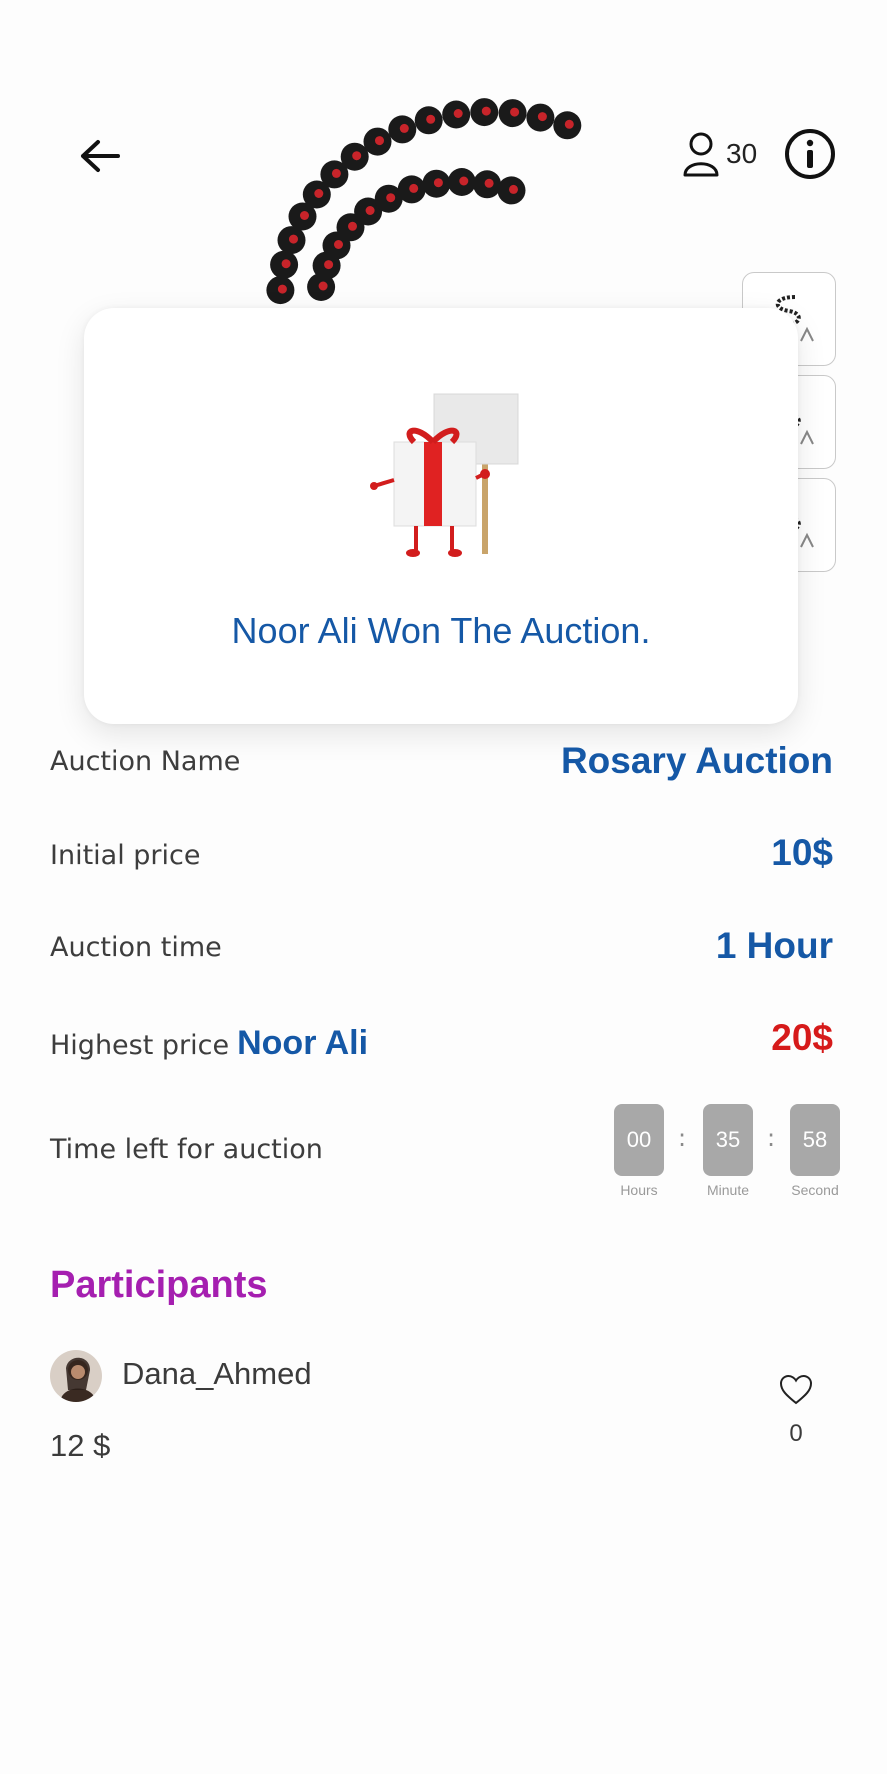 The image size is (887, 1774). Describe the element at coordinates (815, 1190) in the screenshot. I see `countdown-seconds-caption: Second` at that location.